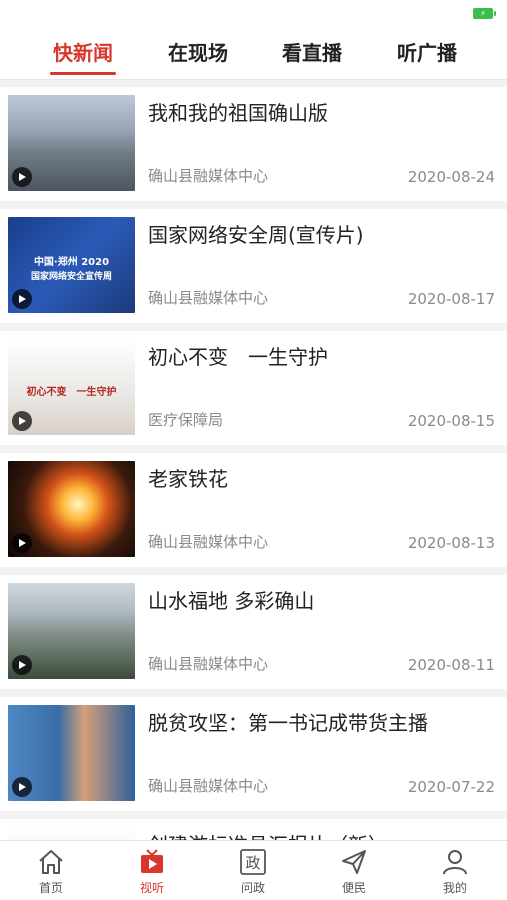  What do you see at coordinates (451, 665) in the screenshot?
I see `item-date: 2020-08-11` at bounding box center [451, 665].